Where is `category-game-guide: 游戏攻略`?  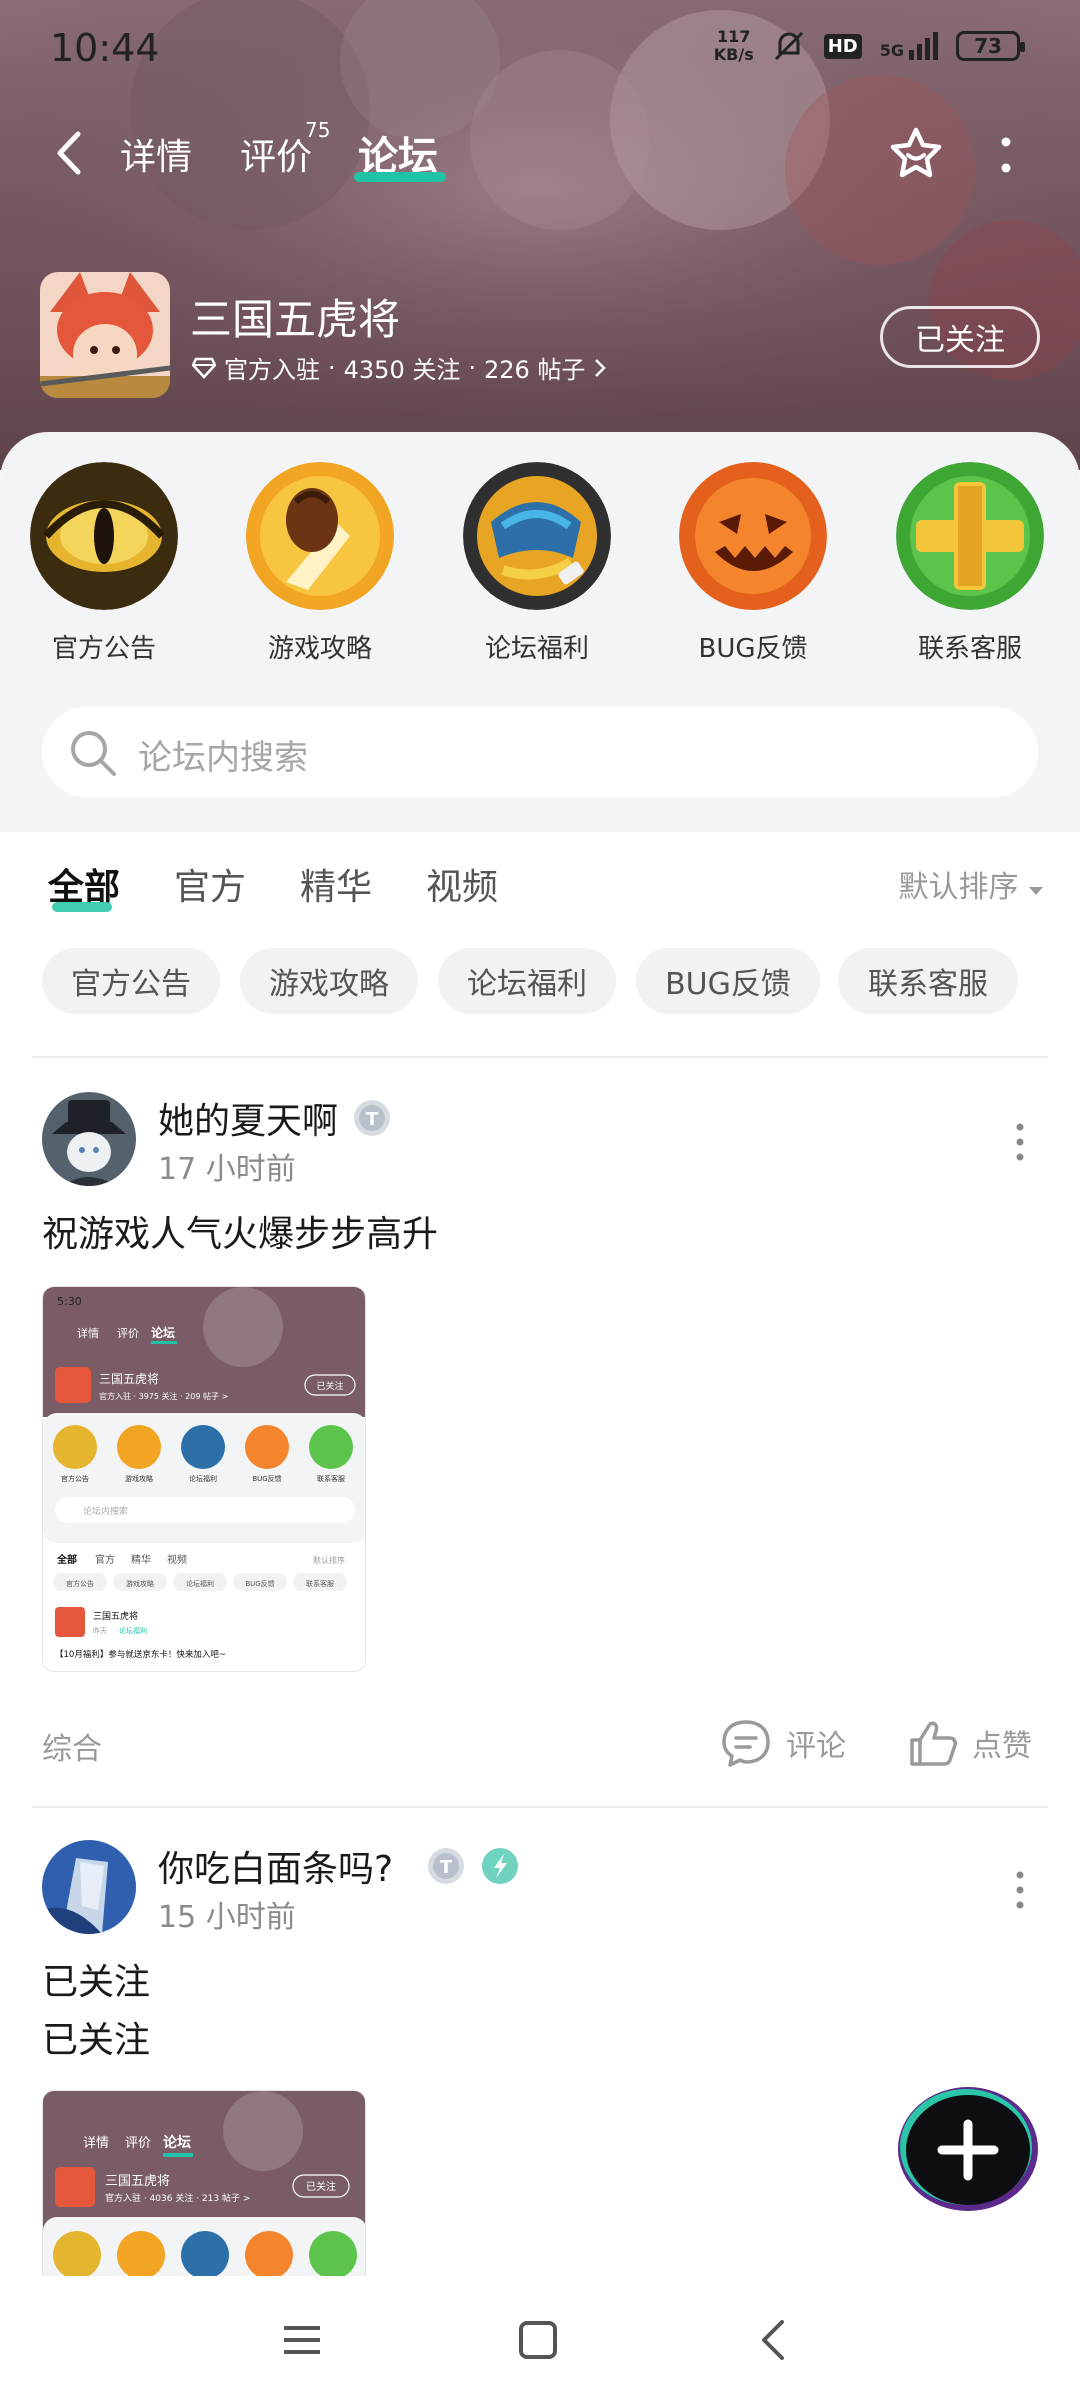
category-game-guide: 游戏攻略 is located at coordinates (320, 563).